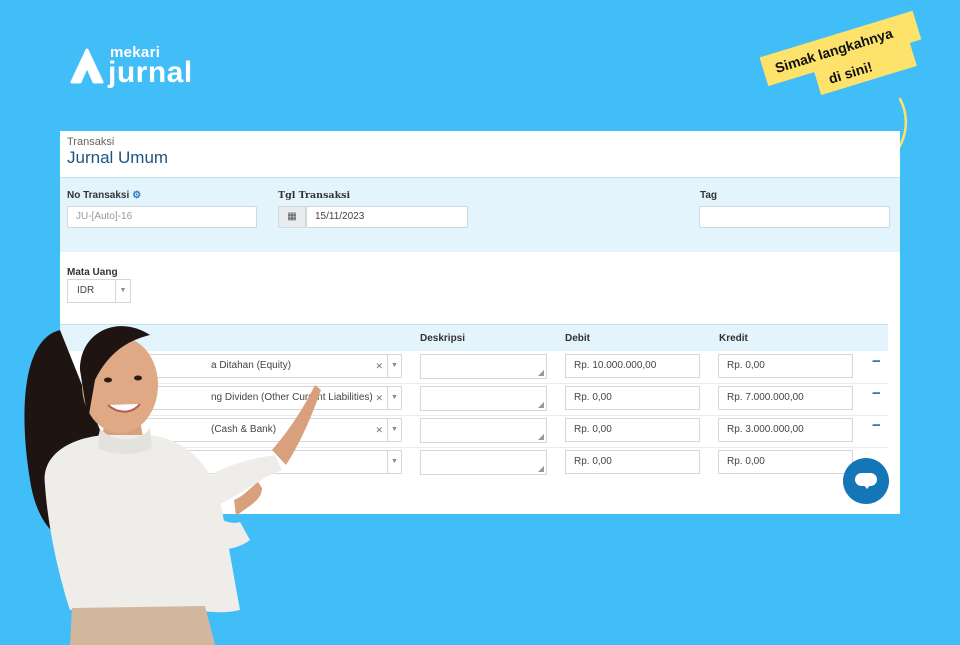  I want to click on deskripsi-header: Deskripsi, so click(443, 338).